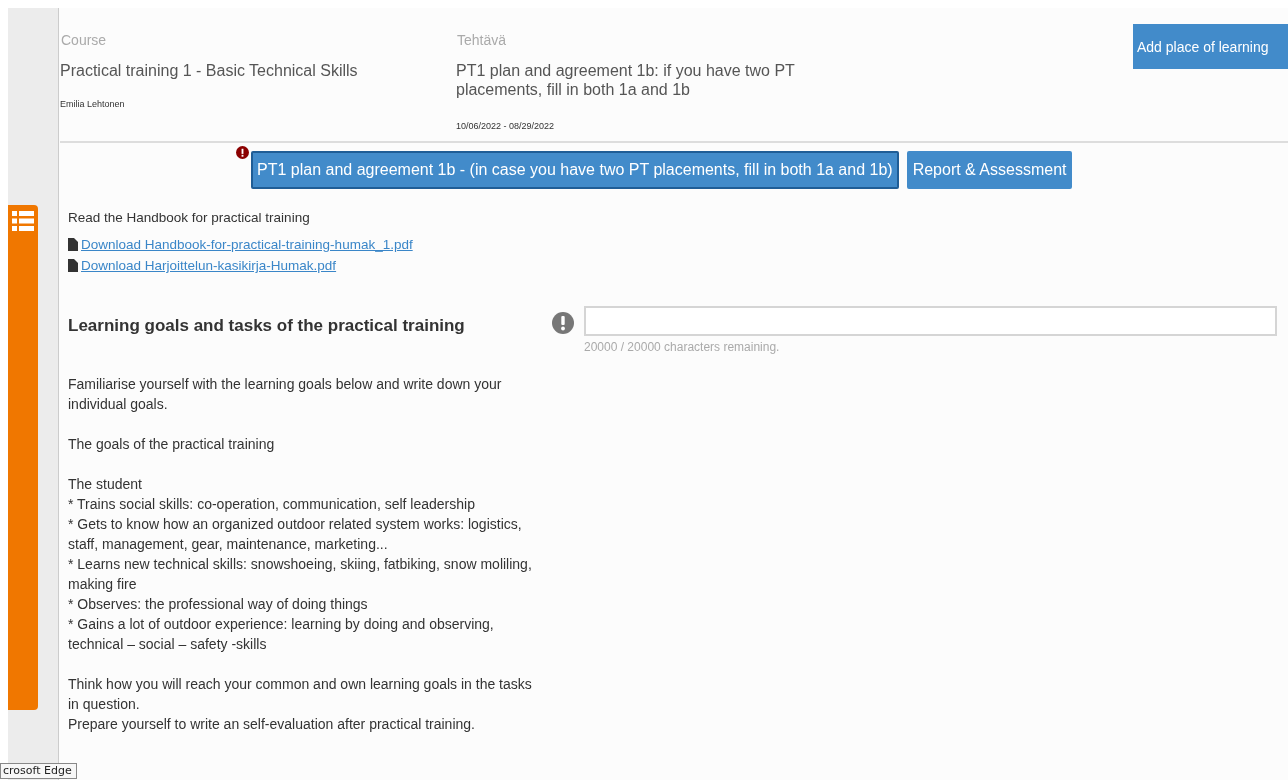 This screenshot has width=1288, height=780. What do you see at coordinates (285, 394) in the screenshot?
I see `paragraph-text: Familiarise yourself with the learning goals below and write down your individual goals.` at bounding box center [285, 394].